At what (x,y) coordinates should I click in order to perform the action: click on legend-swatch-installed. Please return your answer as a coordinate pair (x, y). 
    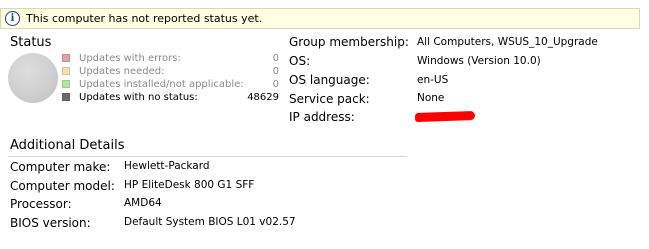
    Looking at the image, I should click on (66, 84).